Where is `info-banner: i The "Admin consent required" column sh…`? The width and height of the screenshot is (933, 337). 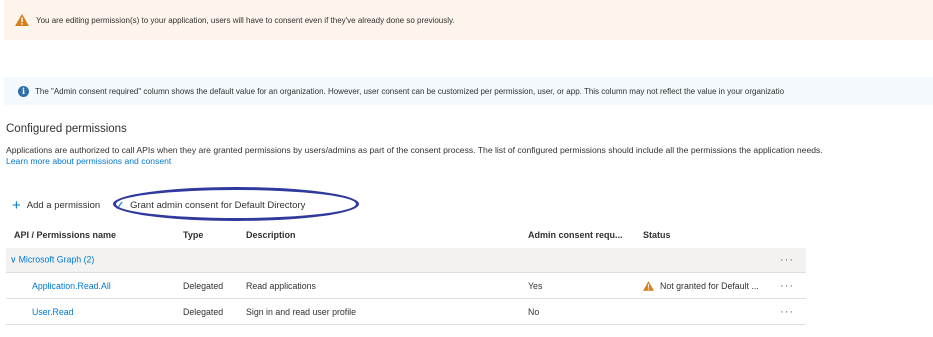
info-banner: i The "Admin consent required" column sh… is located at coordinates (468, 91).